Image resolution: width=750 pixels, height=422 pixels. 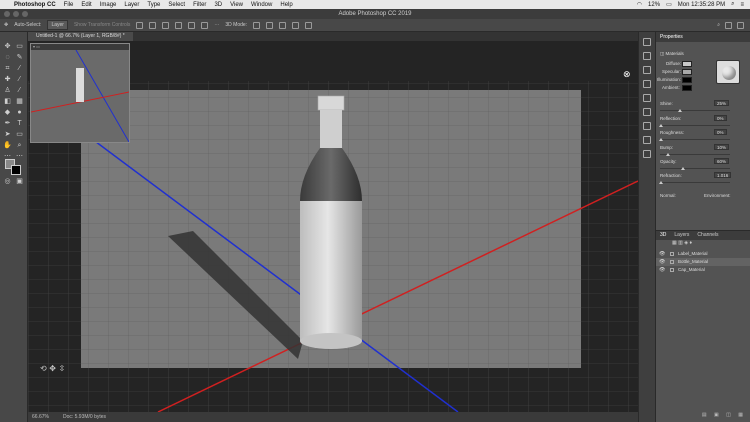 I want to click on share-icon, so click(x=740, y=25).